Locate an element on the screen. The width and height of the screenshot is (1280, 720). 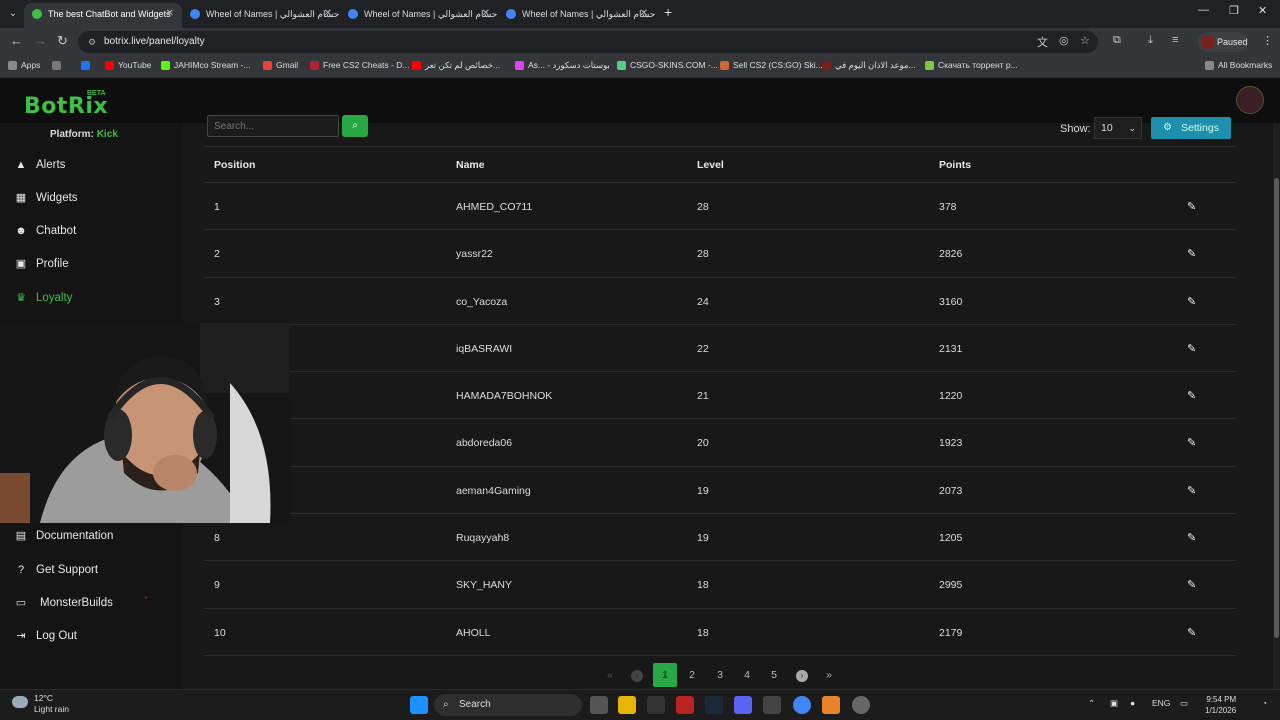
first-page-icon: « is located at coordinates (610, 675).